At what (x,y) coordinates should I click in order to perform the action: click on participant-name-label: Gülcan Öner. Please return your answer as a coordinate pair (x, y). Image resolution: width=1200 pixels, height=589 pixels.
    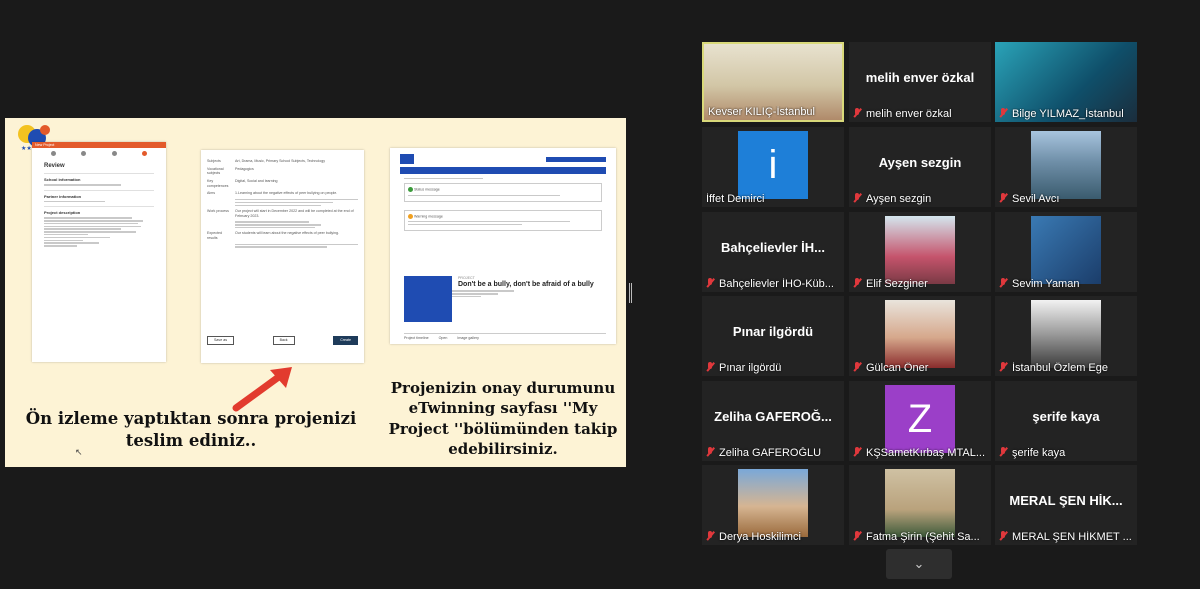
    Looking at the image, I should click on (920, 368).